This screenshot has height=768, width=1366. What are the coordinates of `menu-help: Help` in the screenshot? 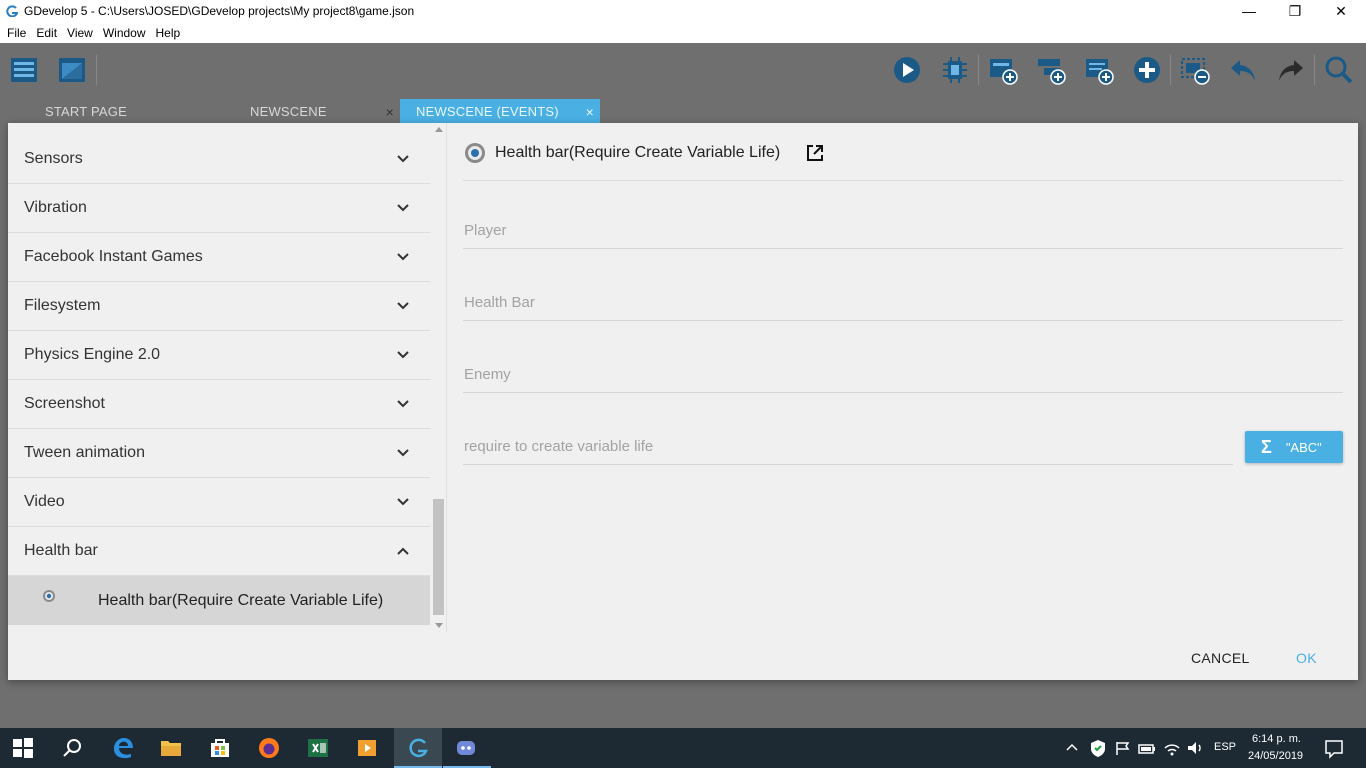 It's located at (168, 33).